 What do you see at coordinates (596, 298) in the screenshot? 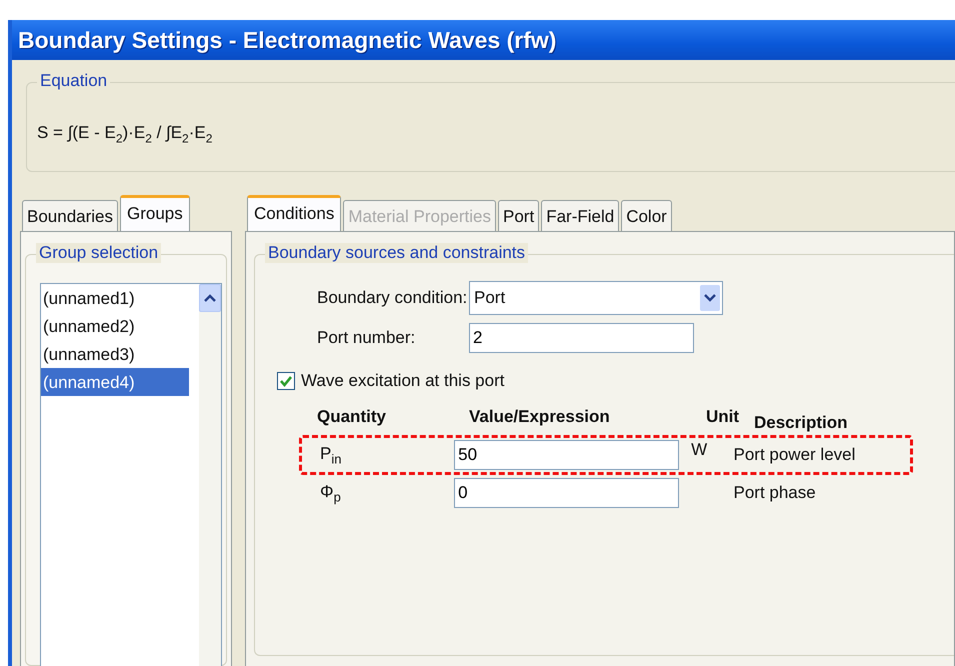
I see `boundary-condition-dropdown: Port` at bounding box center [596, 298].